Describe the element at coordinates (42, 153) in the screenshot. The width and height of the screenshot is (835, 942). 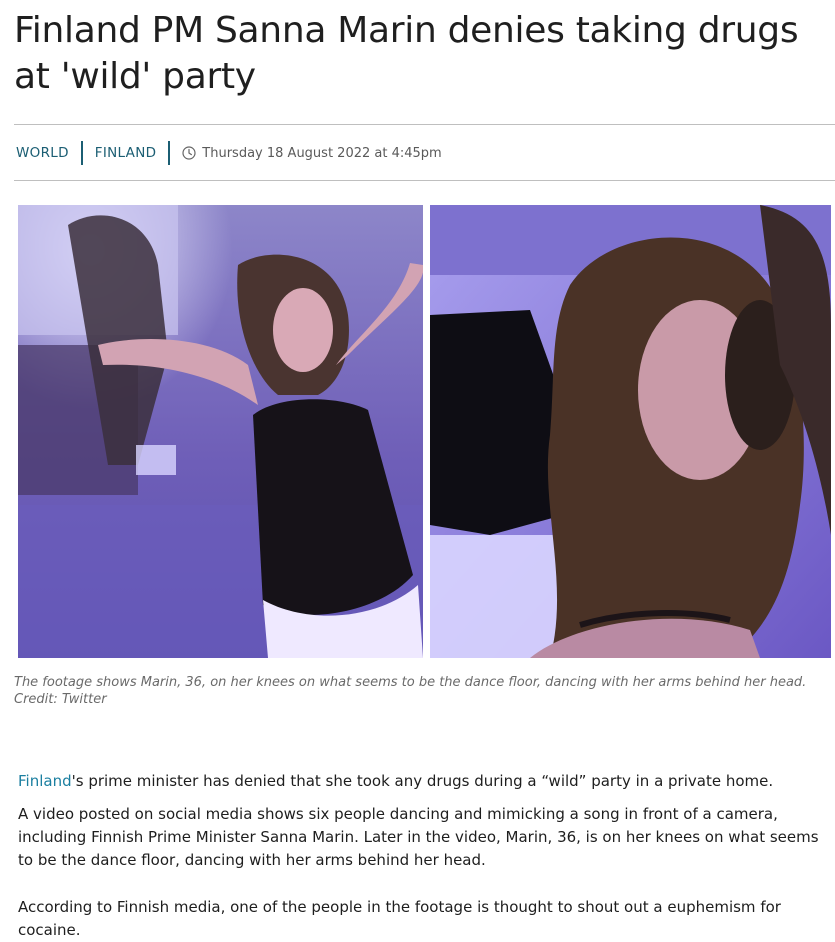
I see `tag-world: WORLD` at that location.